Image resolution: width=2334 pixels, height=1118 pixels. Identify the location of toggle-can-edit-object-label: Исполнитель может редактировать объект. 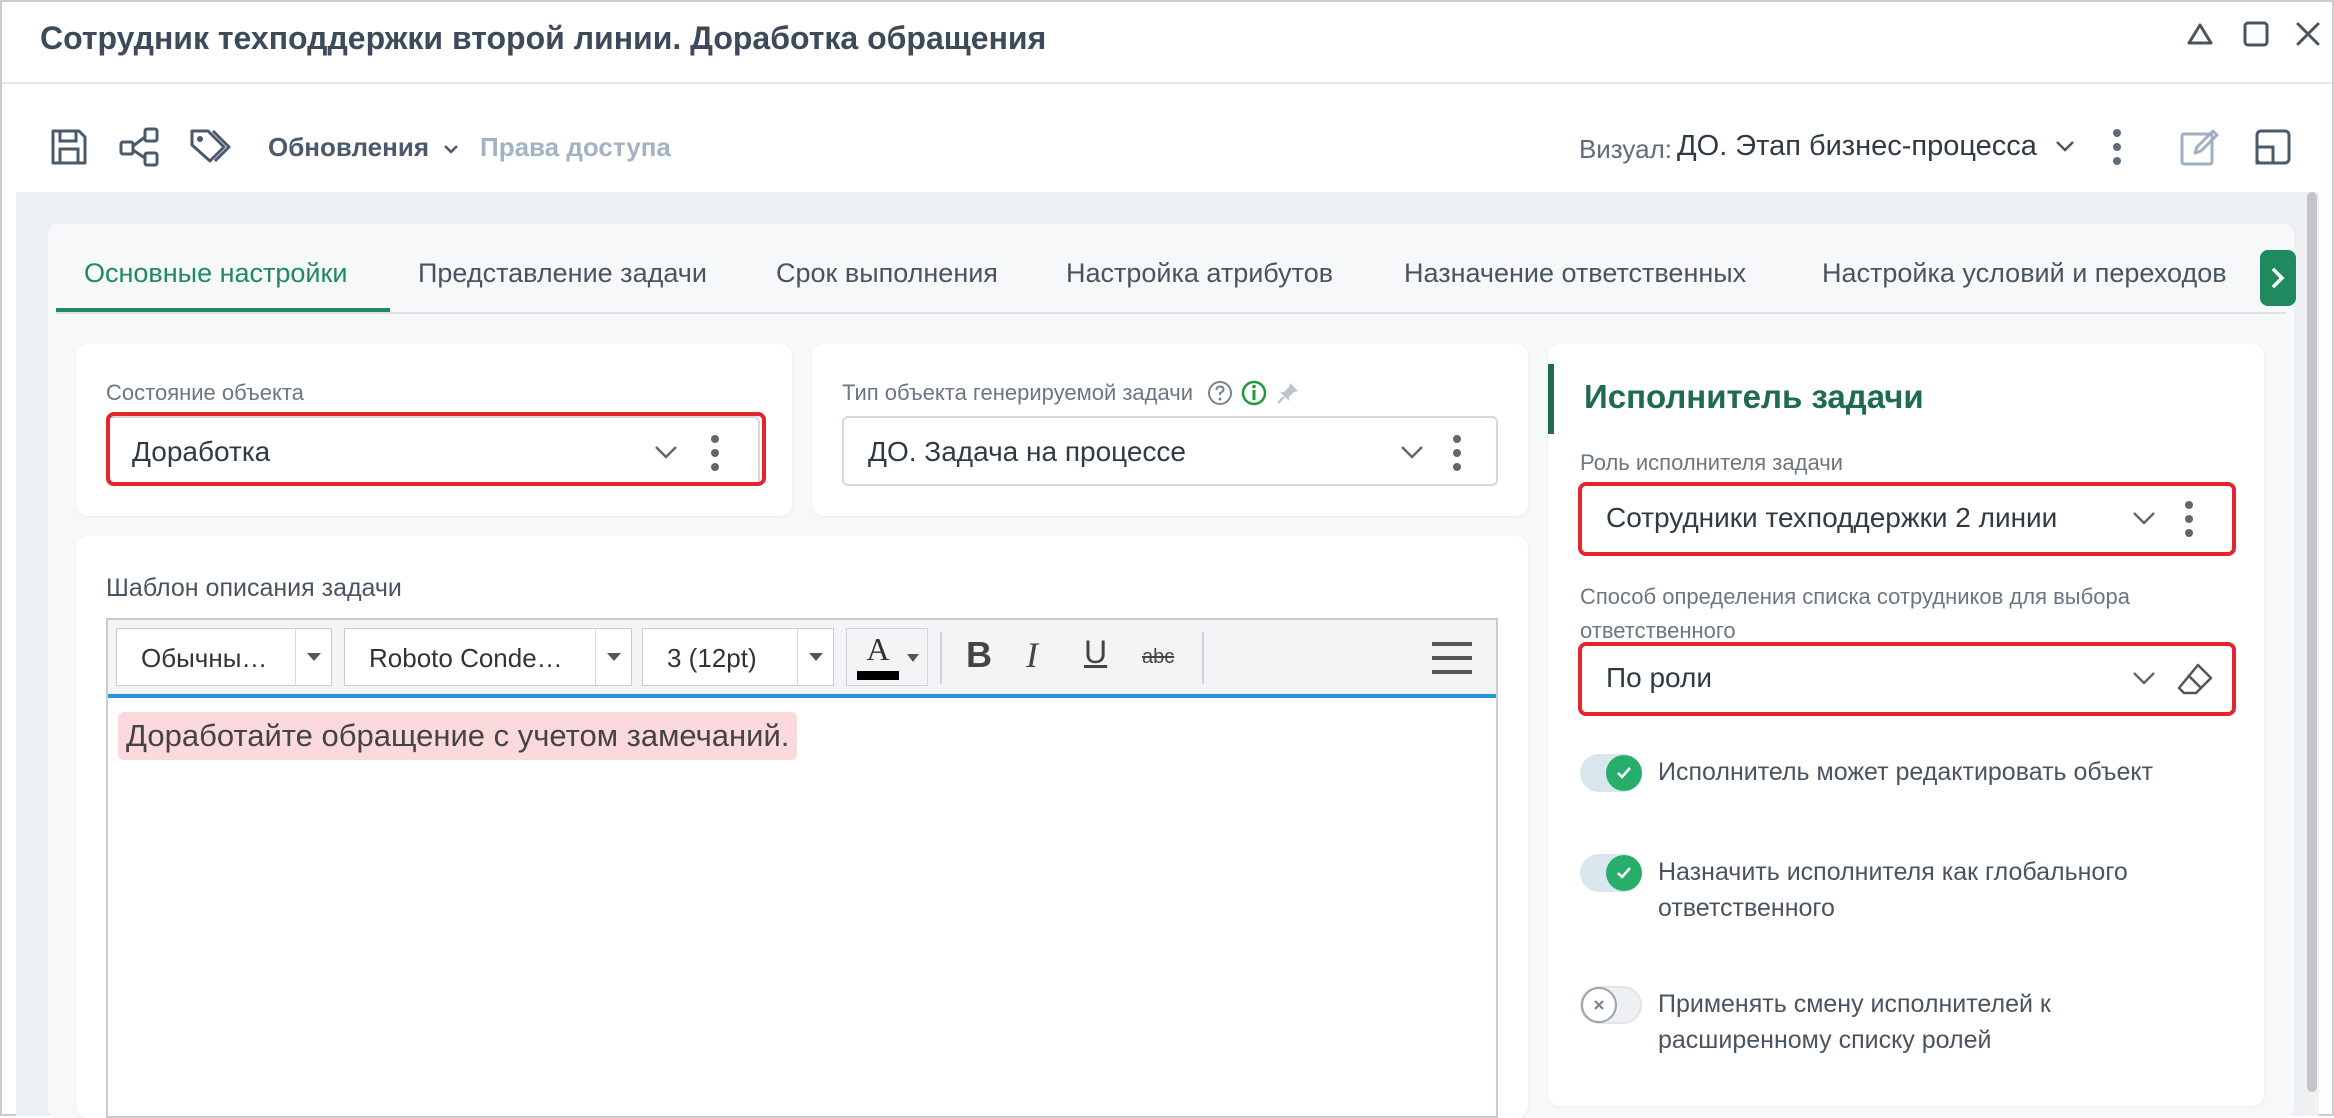
(1905, 772).